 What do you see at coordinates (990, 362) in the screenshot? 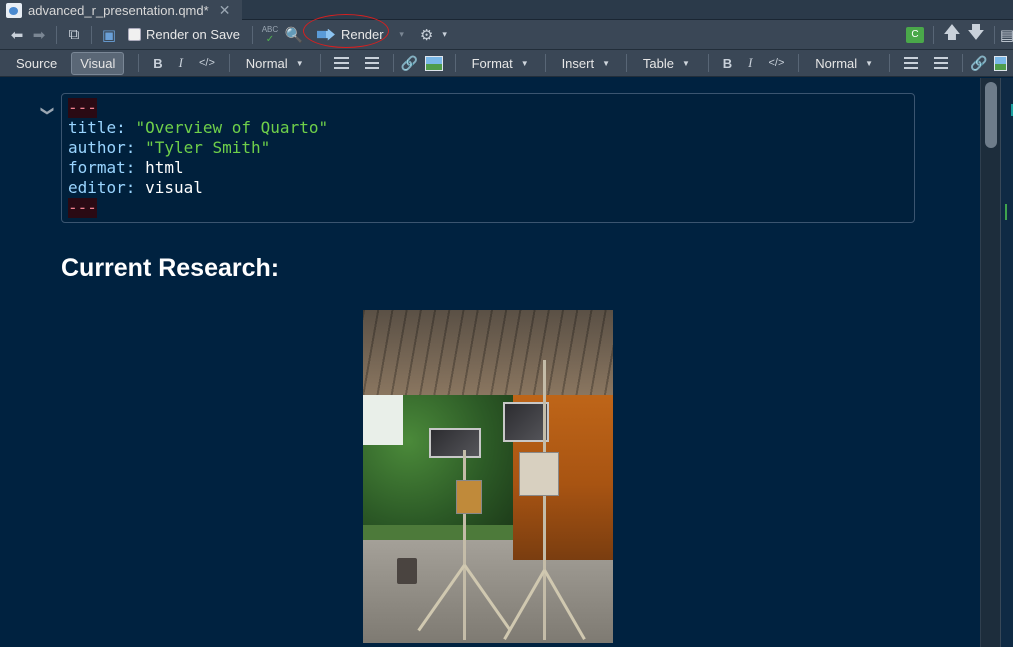
I see `editor-scrollbar` at bounding box center [990, 362].